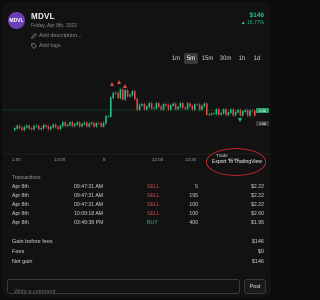 This screenshot has height=300, width=320. Describe the element at coordinates (158, 159) in the screenshot. I see `x-tick: 12:00` at that location.